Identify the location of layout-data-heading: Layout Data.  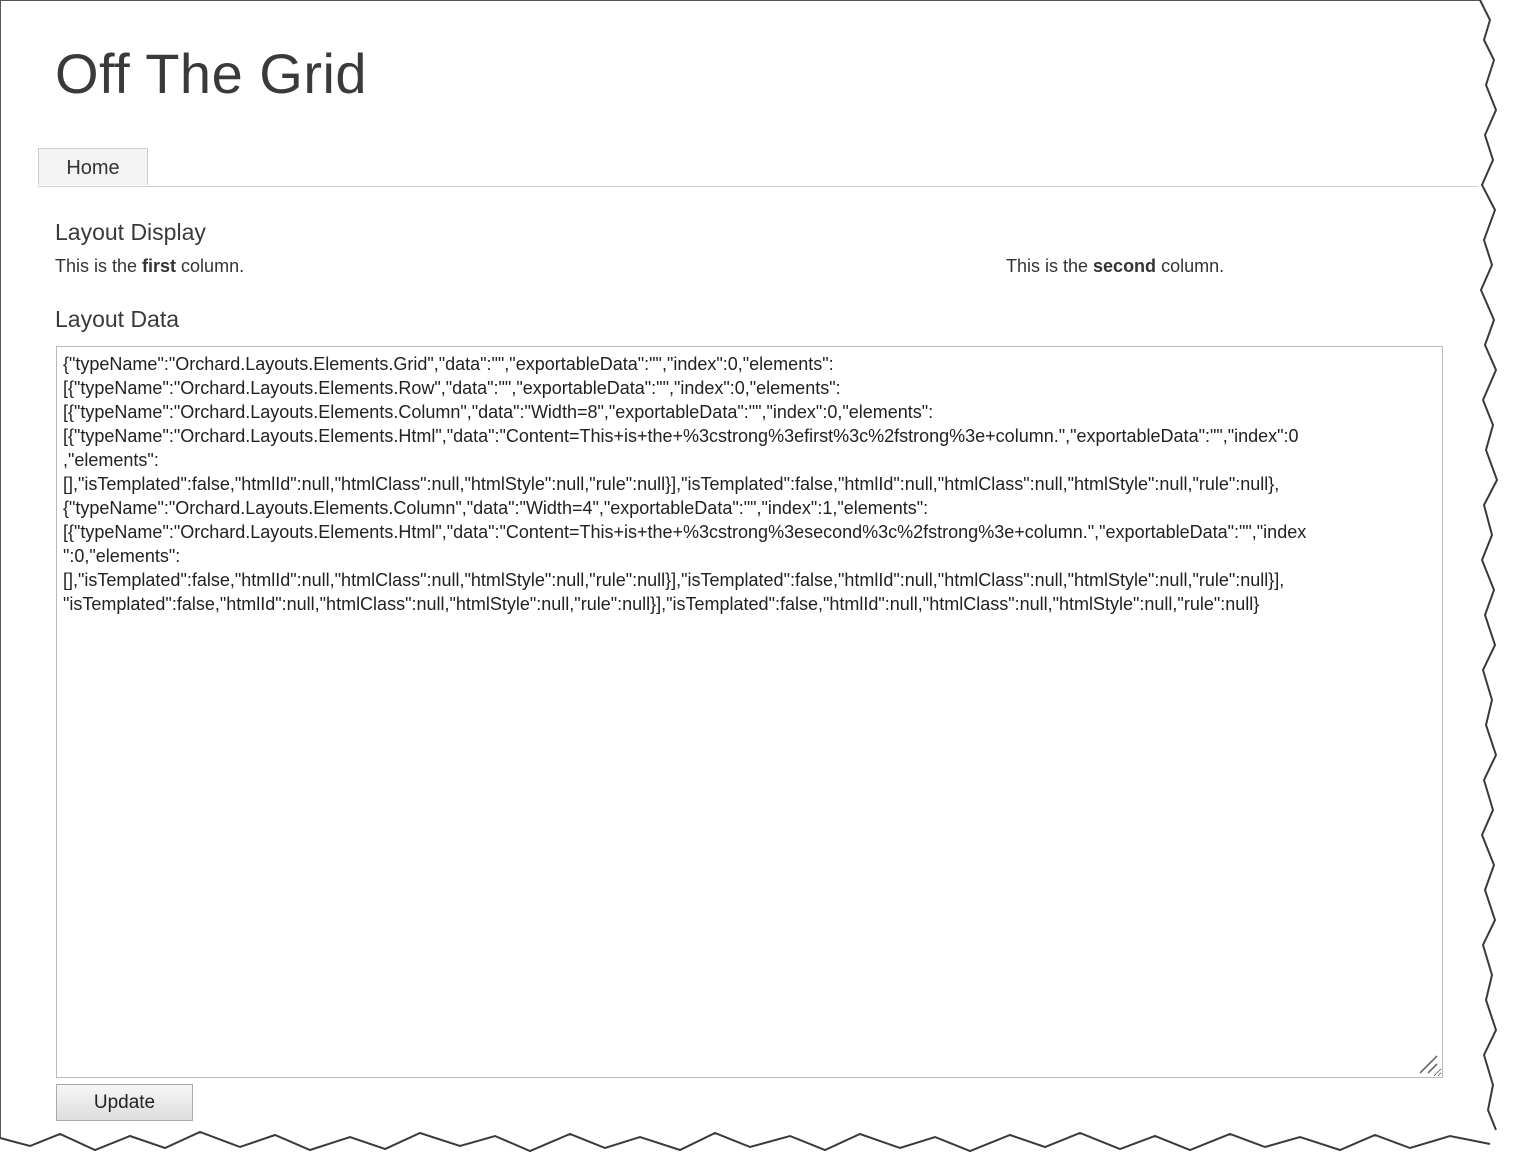
(117, 319).